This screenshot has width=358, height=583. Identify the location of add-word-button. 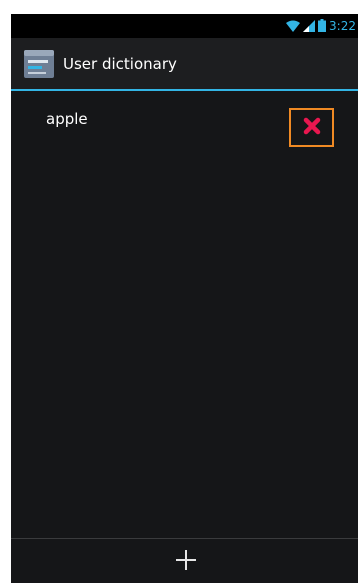
(186, 562).